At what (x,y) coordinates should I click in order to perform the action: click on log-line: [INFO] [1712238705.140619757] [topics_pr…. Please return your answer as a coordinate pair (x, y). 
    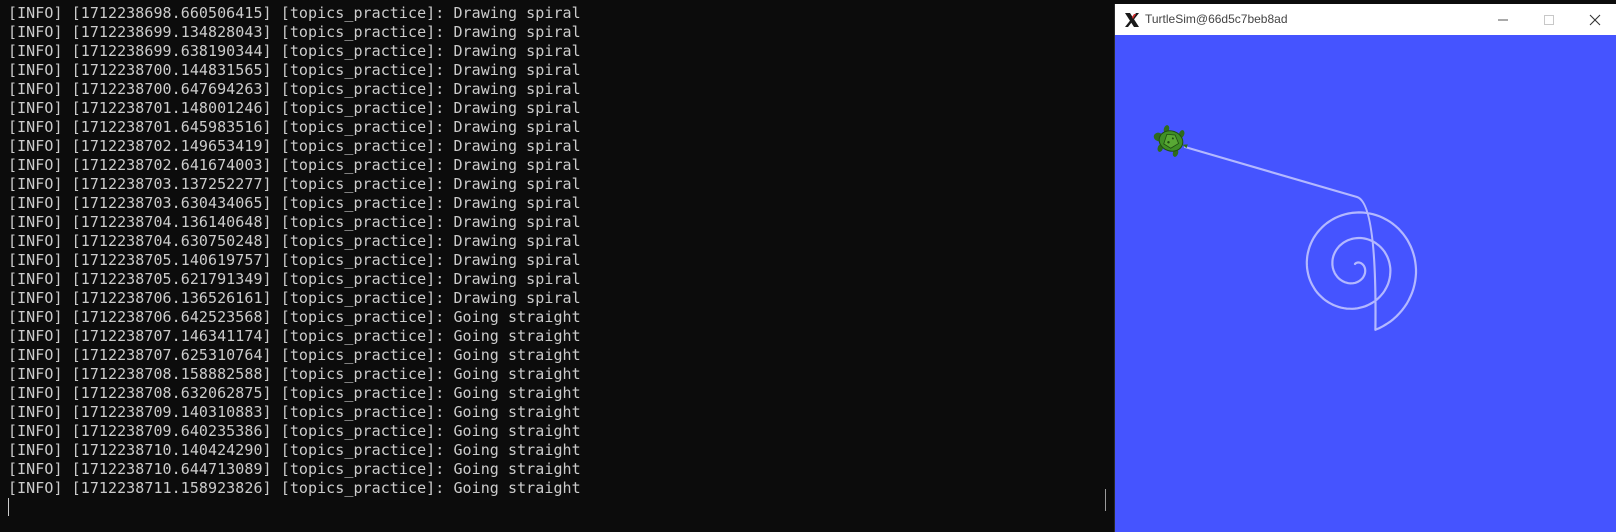
    Looking at the image, I should click on (294, 260).